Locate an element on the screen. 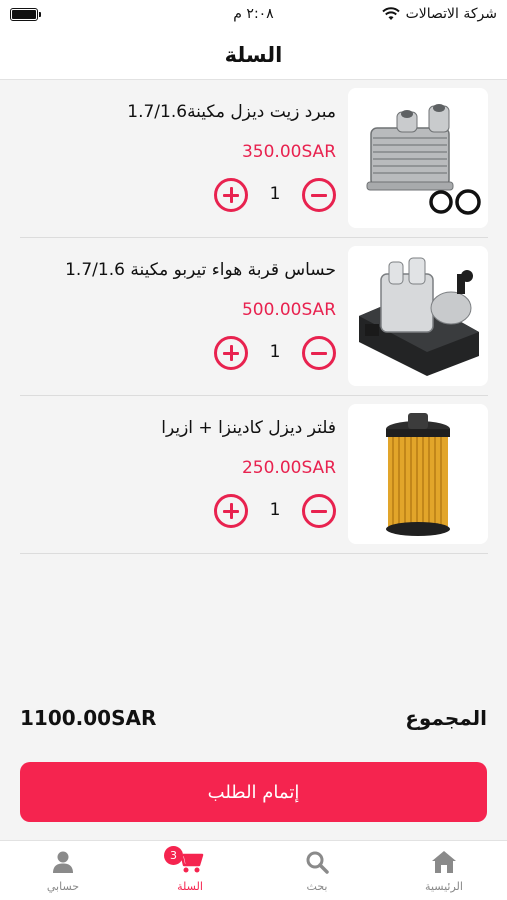 This screenshot has height=900, width=507. cart-count-badge: 3 is located at coordinates (173, 855).